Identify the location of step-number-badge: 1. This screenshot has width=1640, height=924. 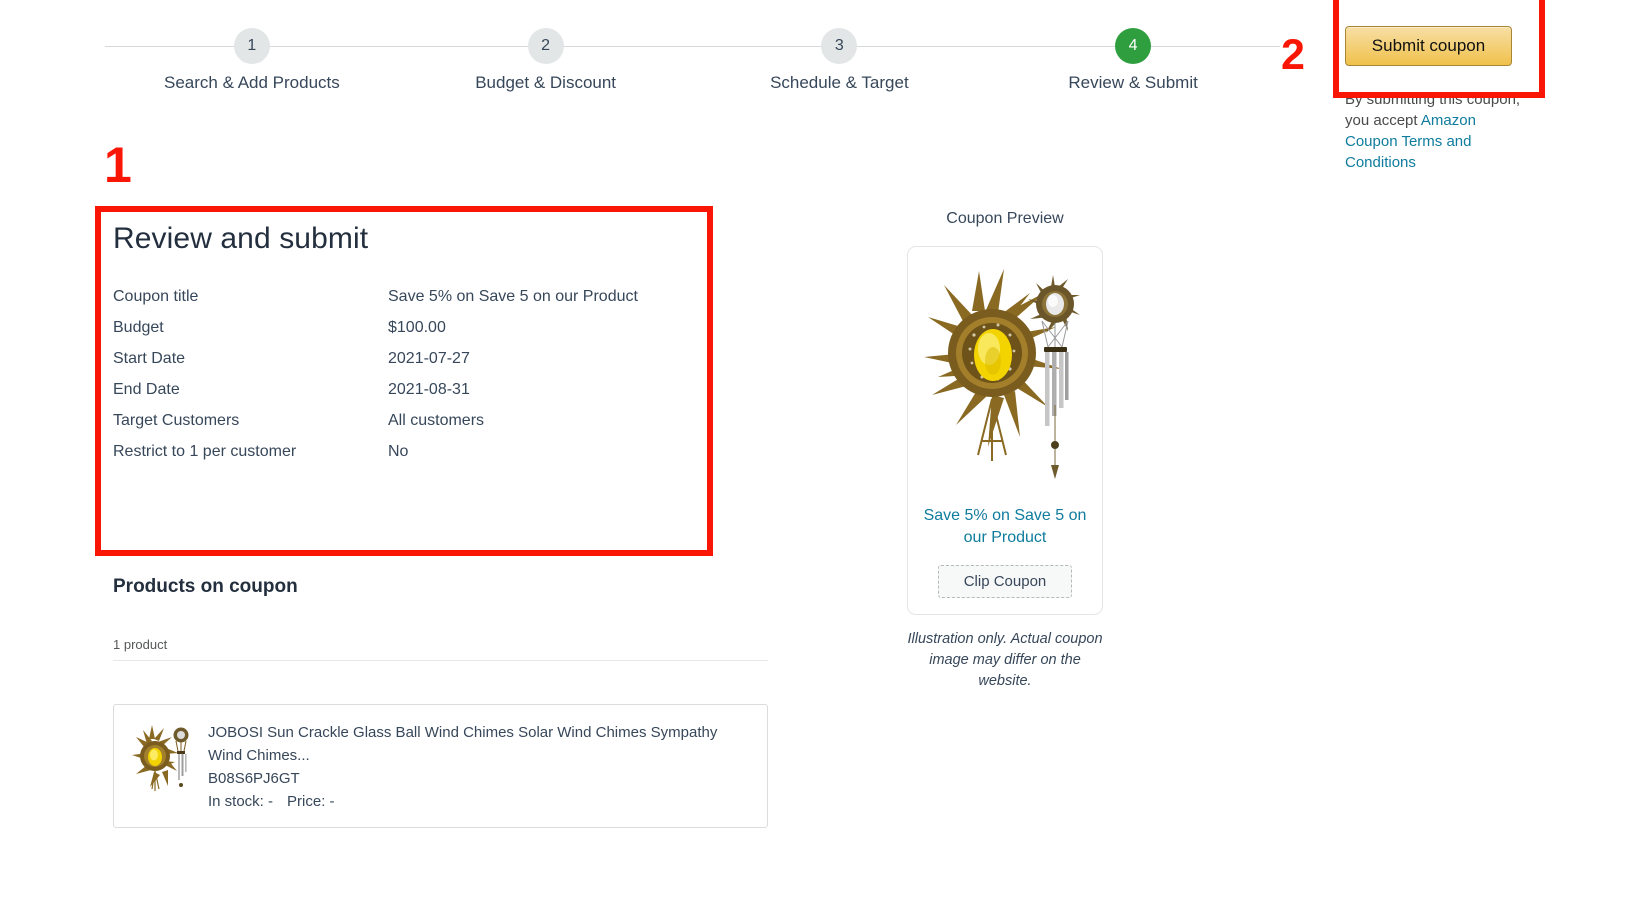
(251, 46).